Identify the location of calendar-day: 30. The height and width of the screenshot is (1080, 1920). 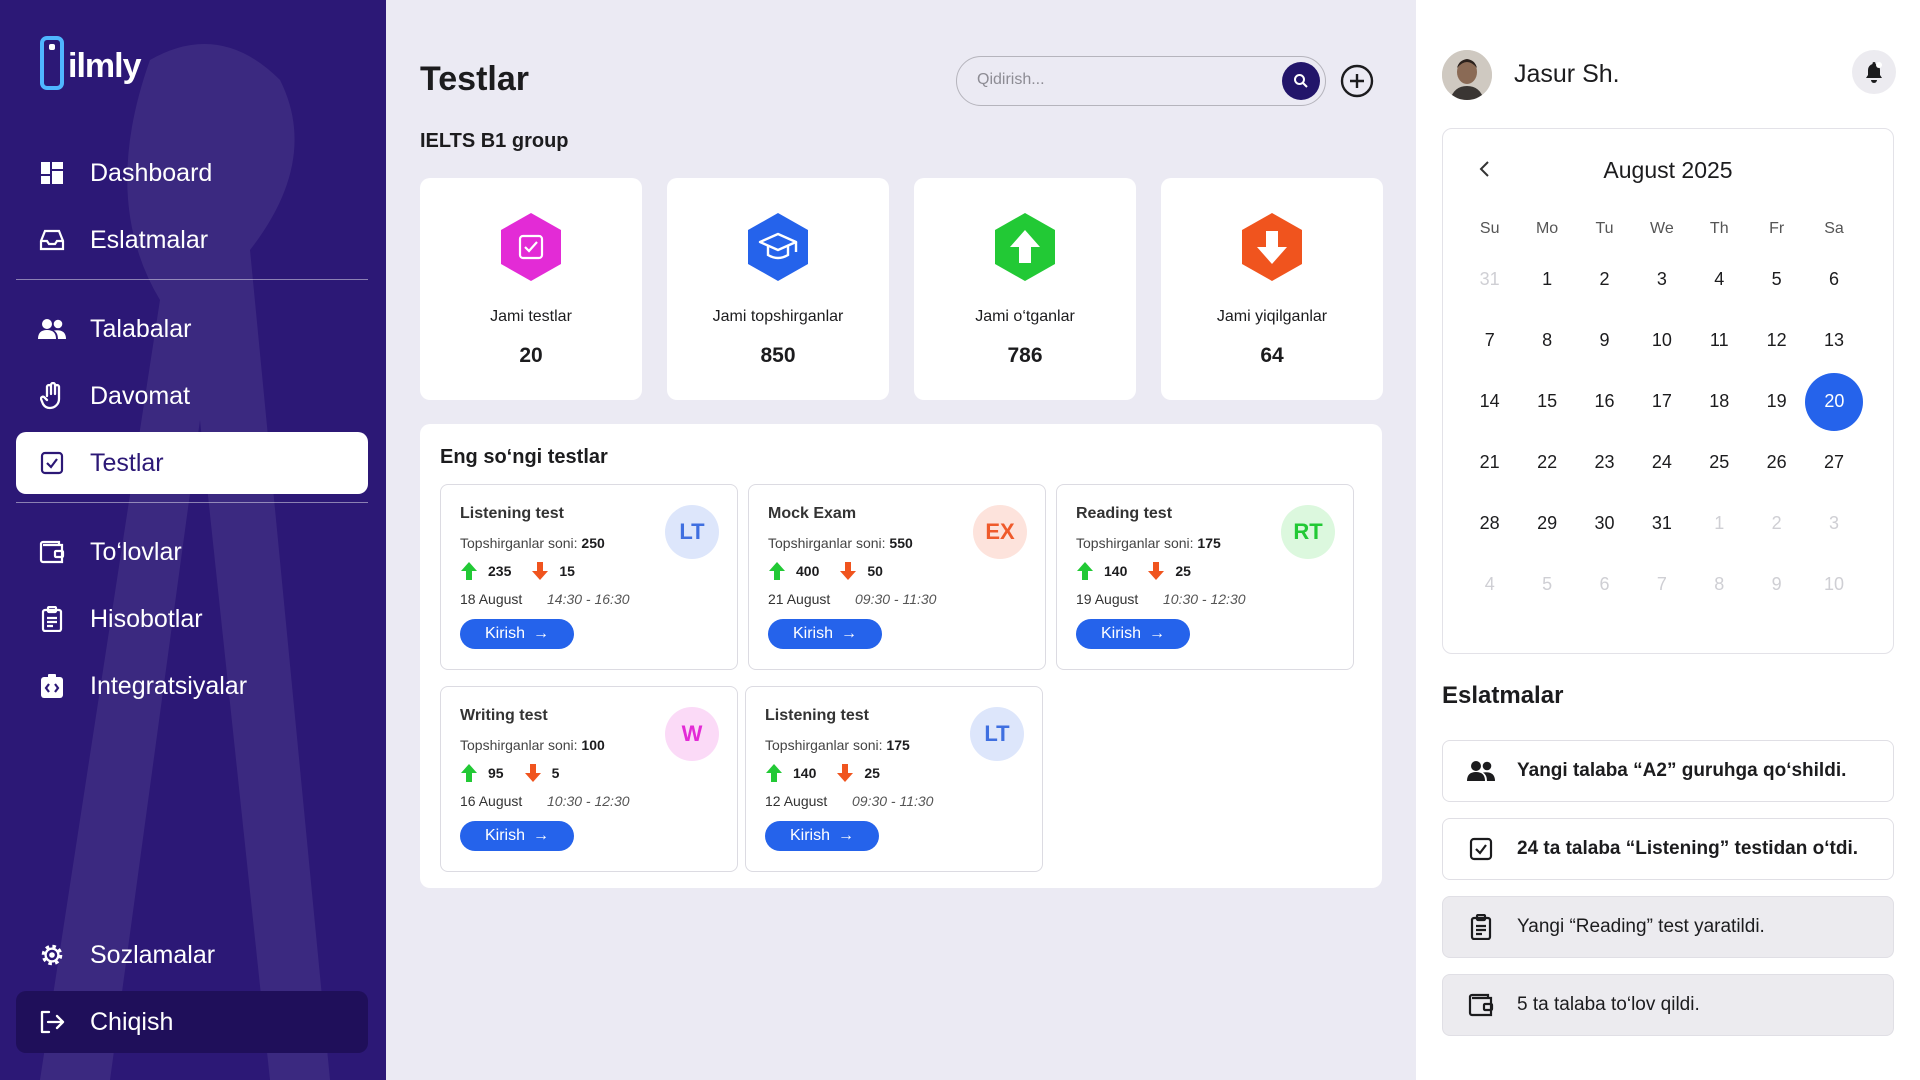
(1604, 523).